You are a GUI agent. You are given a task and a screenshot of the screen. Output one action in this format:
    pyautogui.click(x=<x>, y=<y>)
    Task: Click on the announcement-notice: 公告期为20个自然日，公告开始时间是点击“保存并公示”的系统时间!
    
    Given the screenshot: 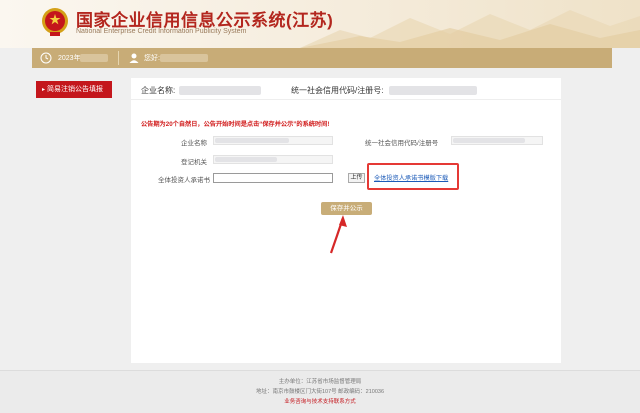 What is the action you would take?
    pyautogui.click(x=235, y=124)
    